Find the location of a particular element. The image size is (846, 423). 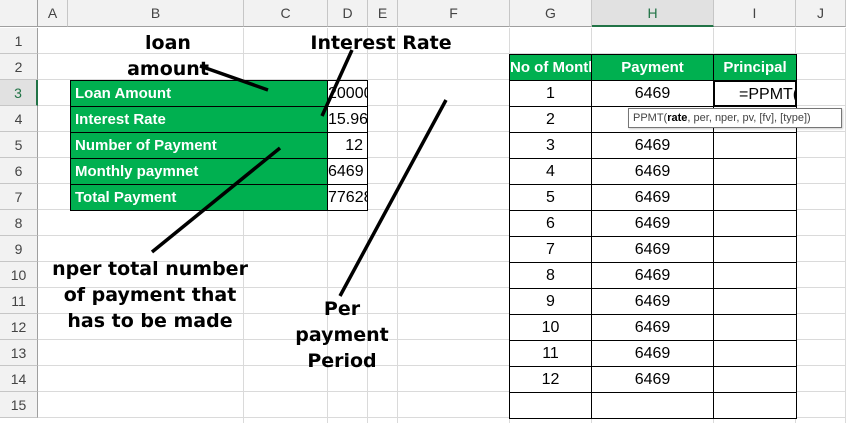

annotation-loan-amount: loan amount is located at coordinates (168, 56).